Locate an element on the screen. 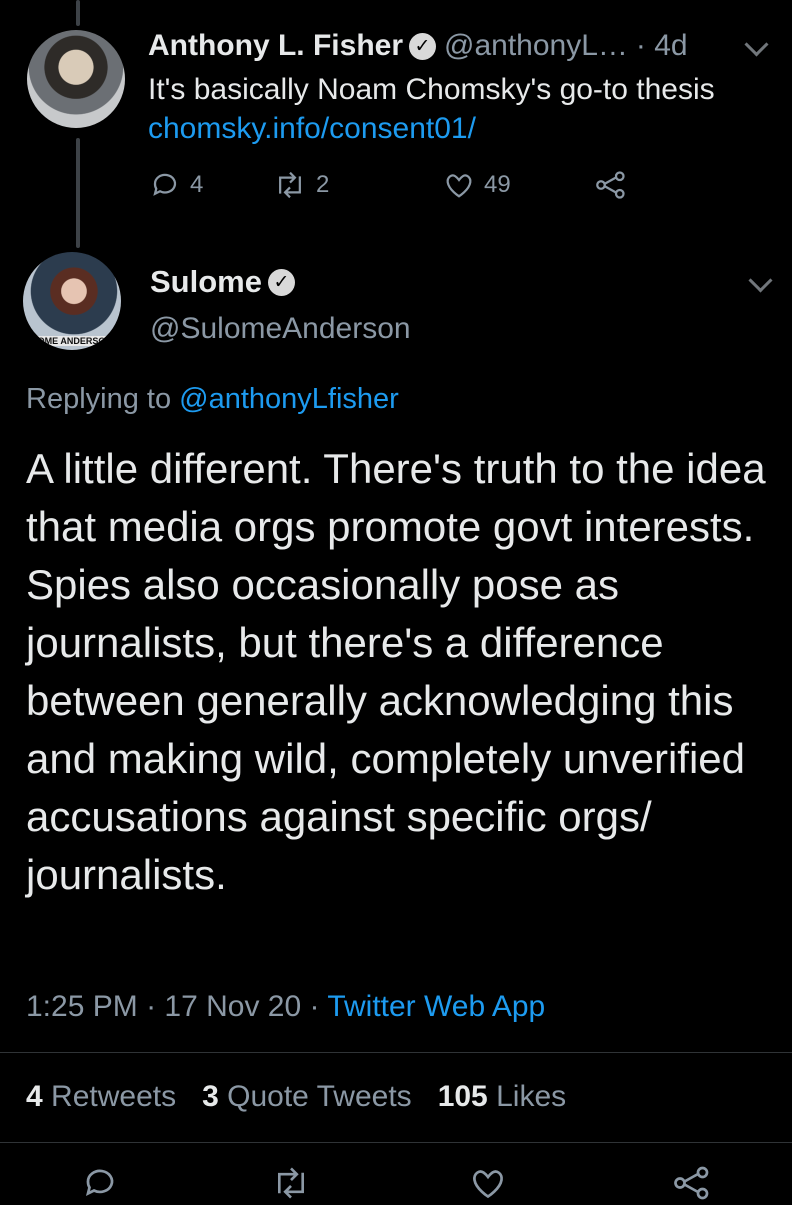 The image size is (792, 1205). reply-count: 4 is located at coordinates (197, 184).